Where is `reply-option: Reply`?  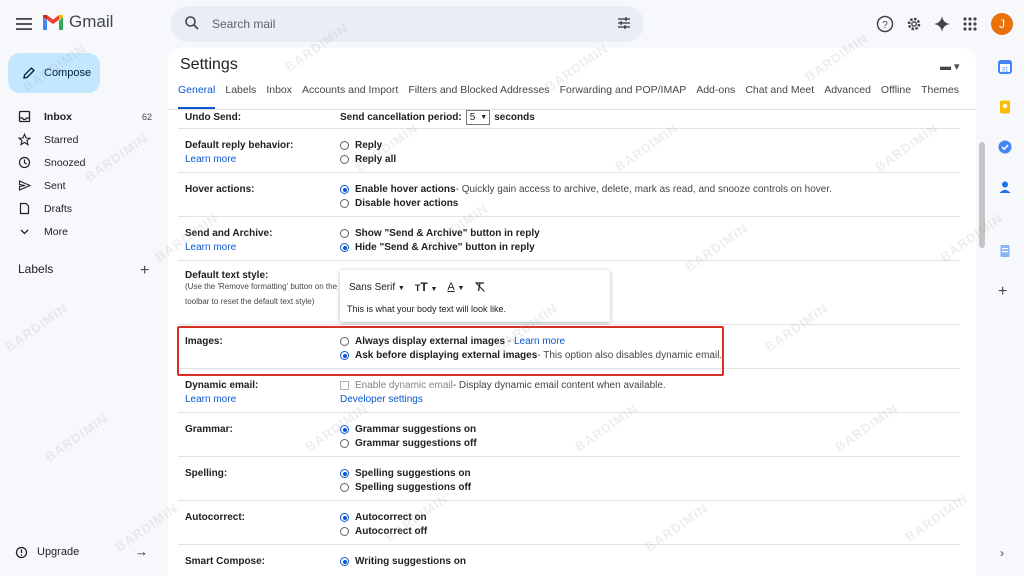 reply-option: Reply is located at coordinates (361, 145).